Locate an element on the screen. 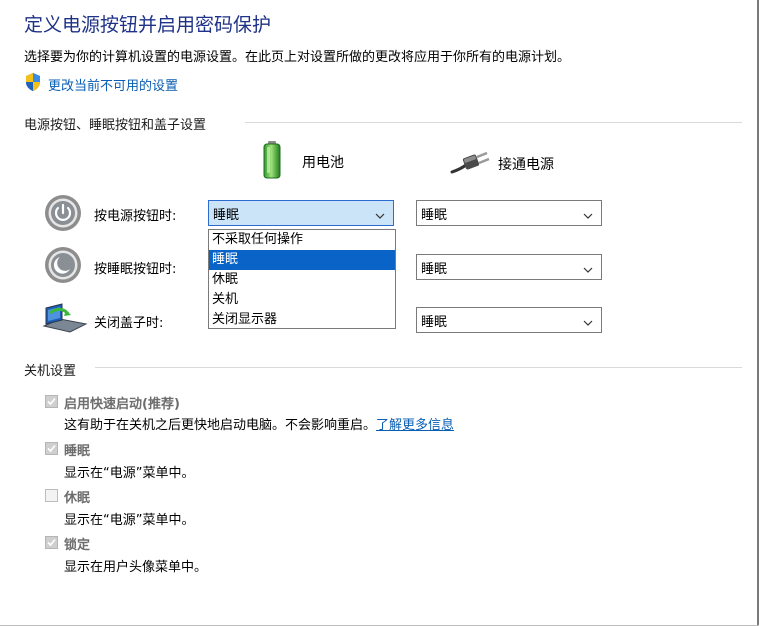 The height and width of the screenshot is (626, 759). laptop-lid-icon is located at coordinates (64, 321).